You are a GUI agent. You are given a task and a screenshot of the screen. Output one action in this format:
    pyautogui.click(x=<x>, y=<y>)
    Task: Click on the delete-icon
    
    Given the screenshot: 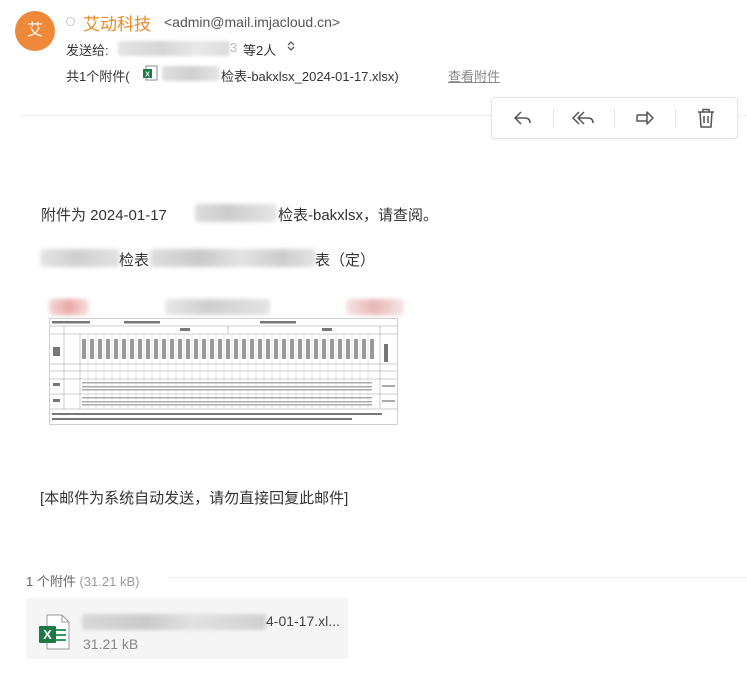 What is the action you would take?
    pyautogui.click(x=705, y=118)
    